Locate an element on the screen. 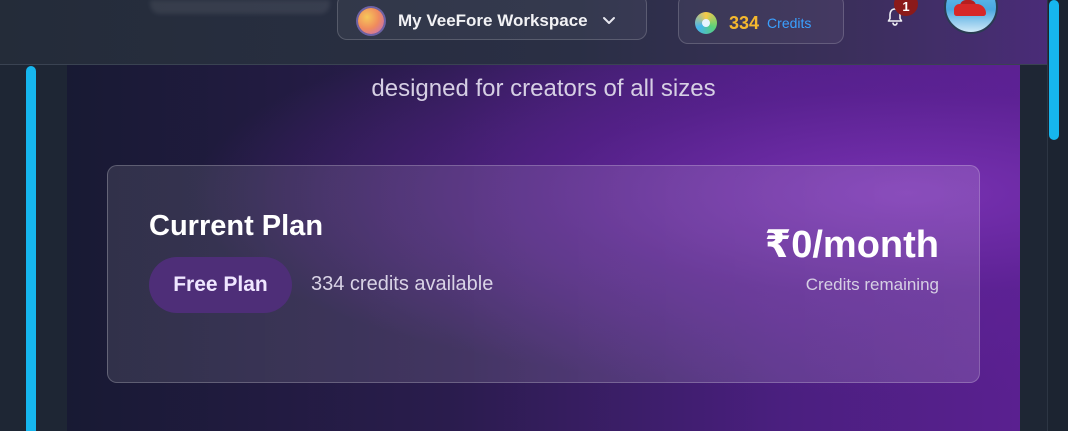  card-title: Current Plan is located at coordinates (236, 226).